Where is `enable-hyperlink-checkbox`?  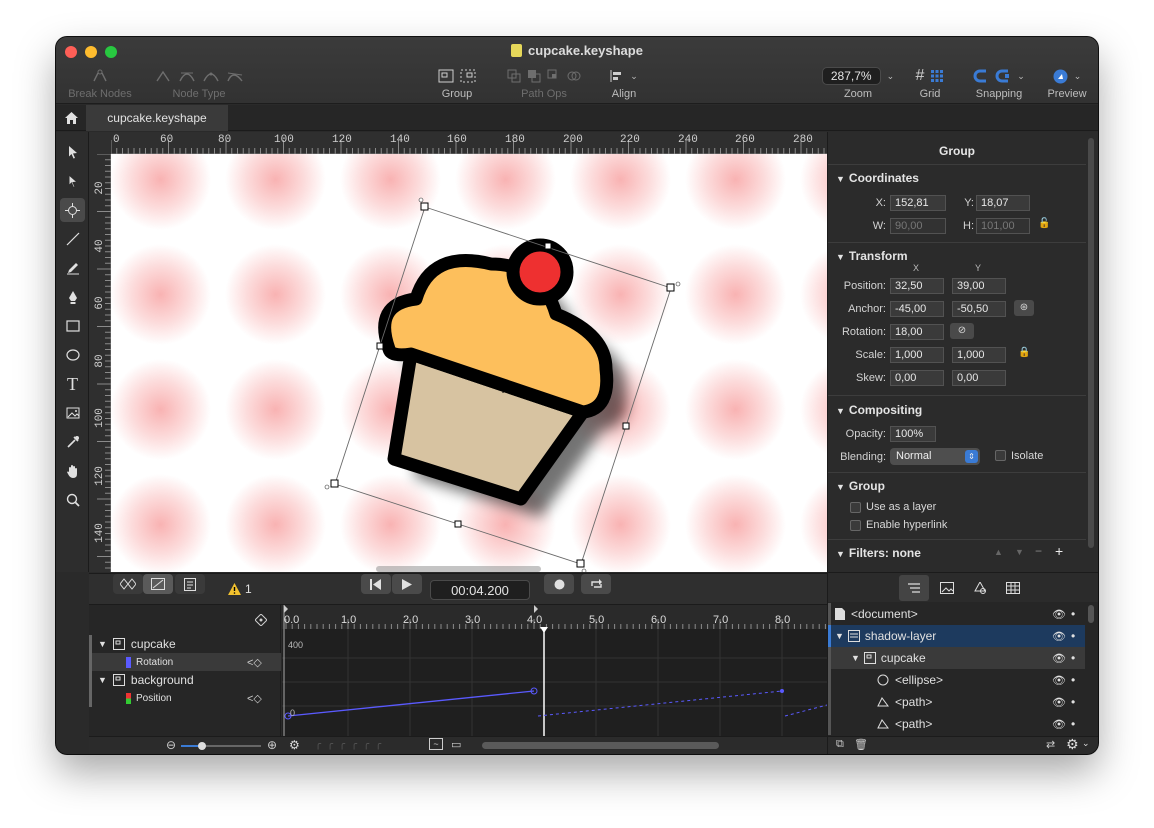
enable-hyperlink-checkbox is located at coordinates (855, 525).